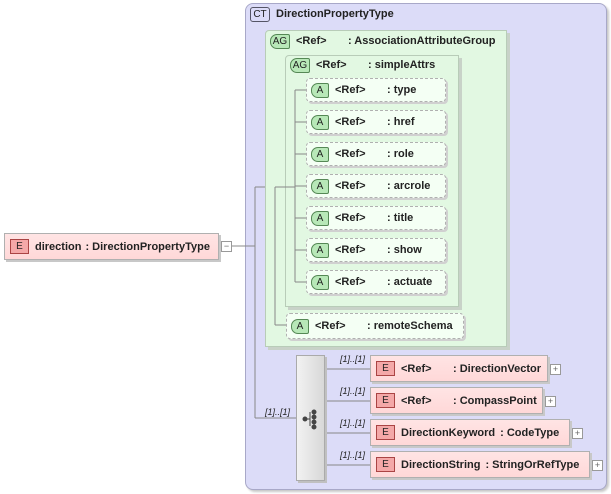  Describe the element at coordinates (410, 282) in the screenshot. I see `attribute-type: : actuate` at that location.